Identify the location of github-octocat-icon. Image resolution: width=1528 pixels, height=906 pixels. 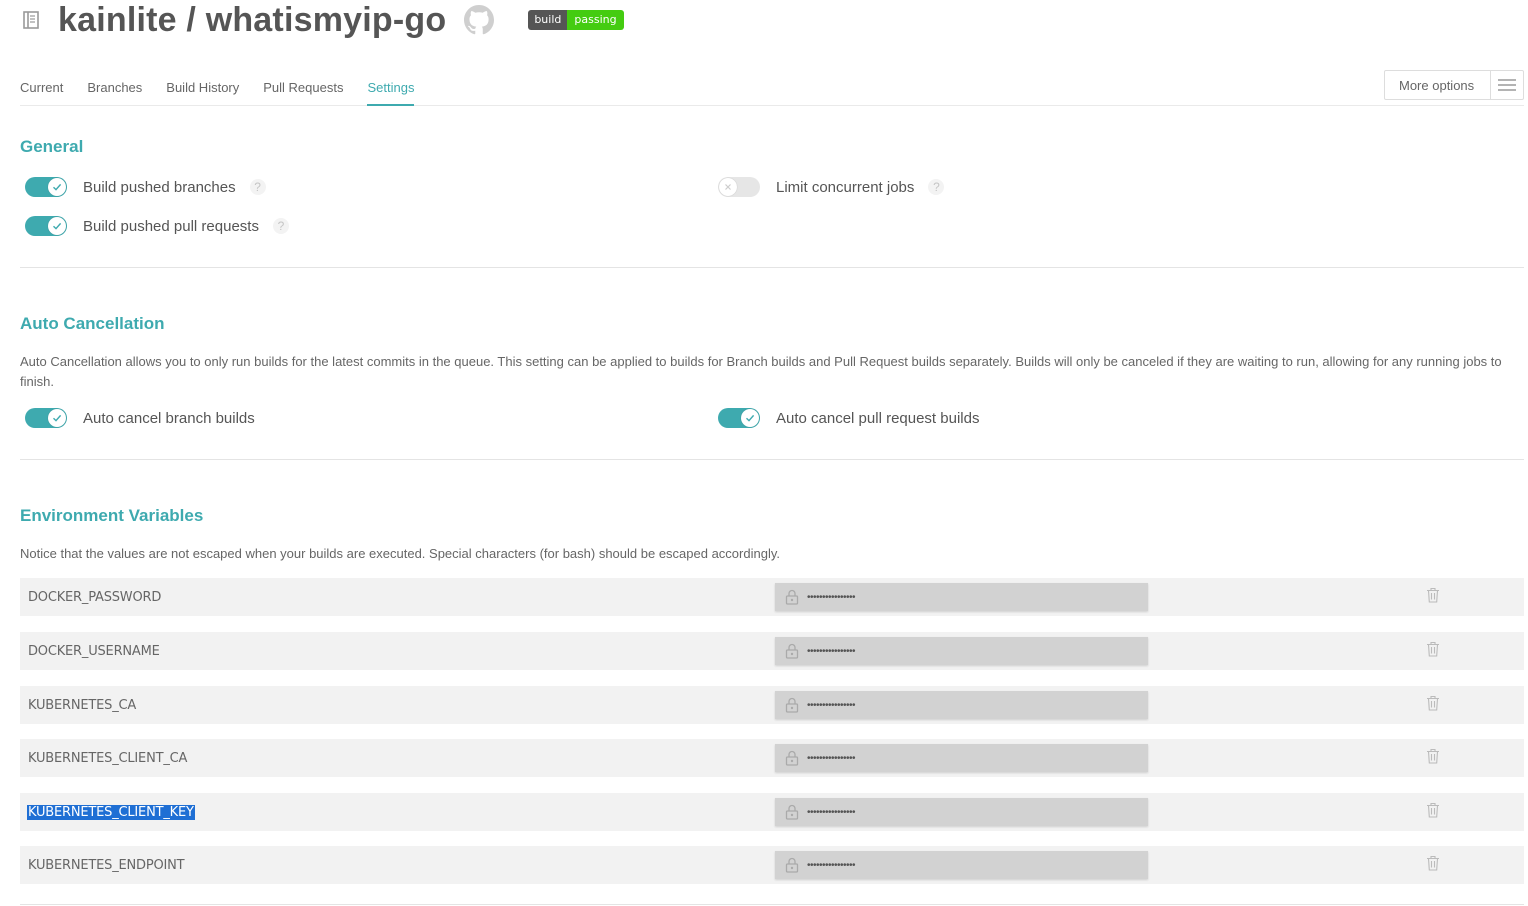
(479, 20).